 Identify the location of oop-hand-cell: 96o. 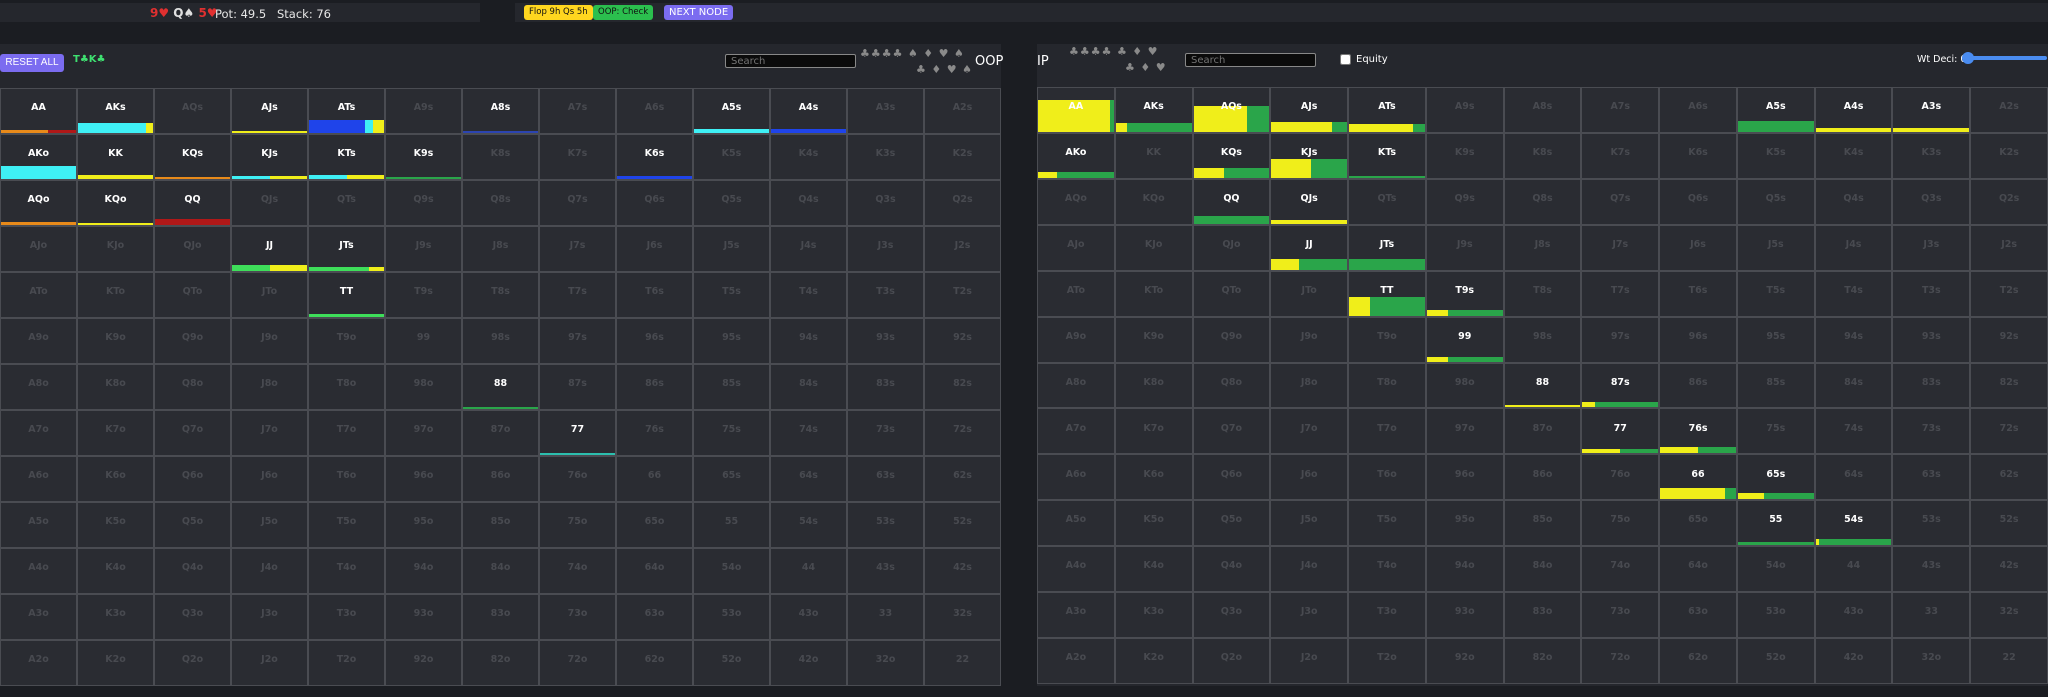
(423, 479).